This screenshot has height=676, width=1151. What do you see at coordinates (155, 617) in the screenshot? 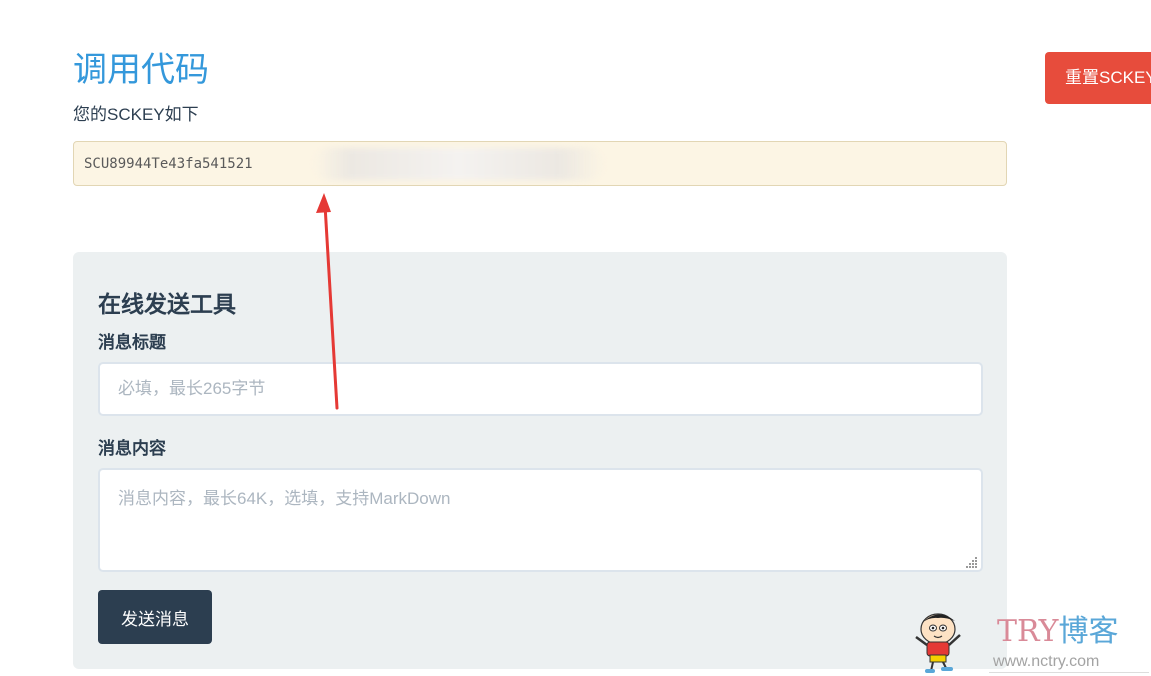
I see `send-message-button: 发送消息` at bounding box center [155, 617].